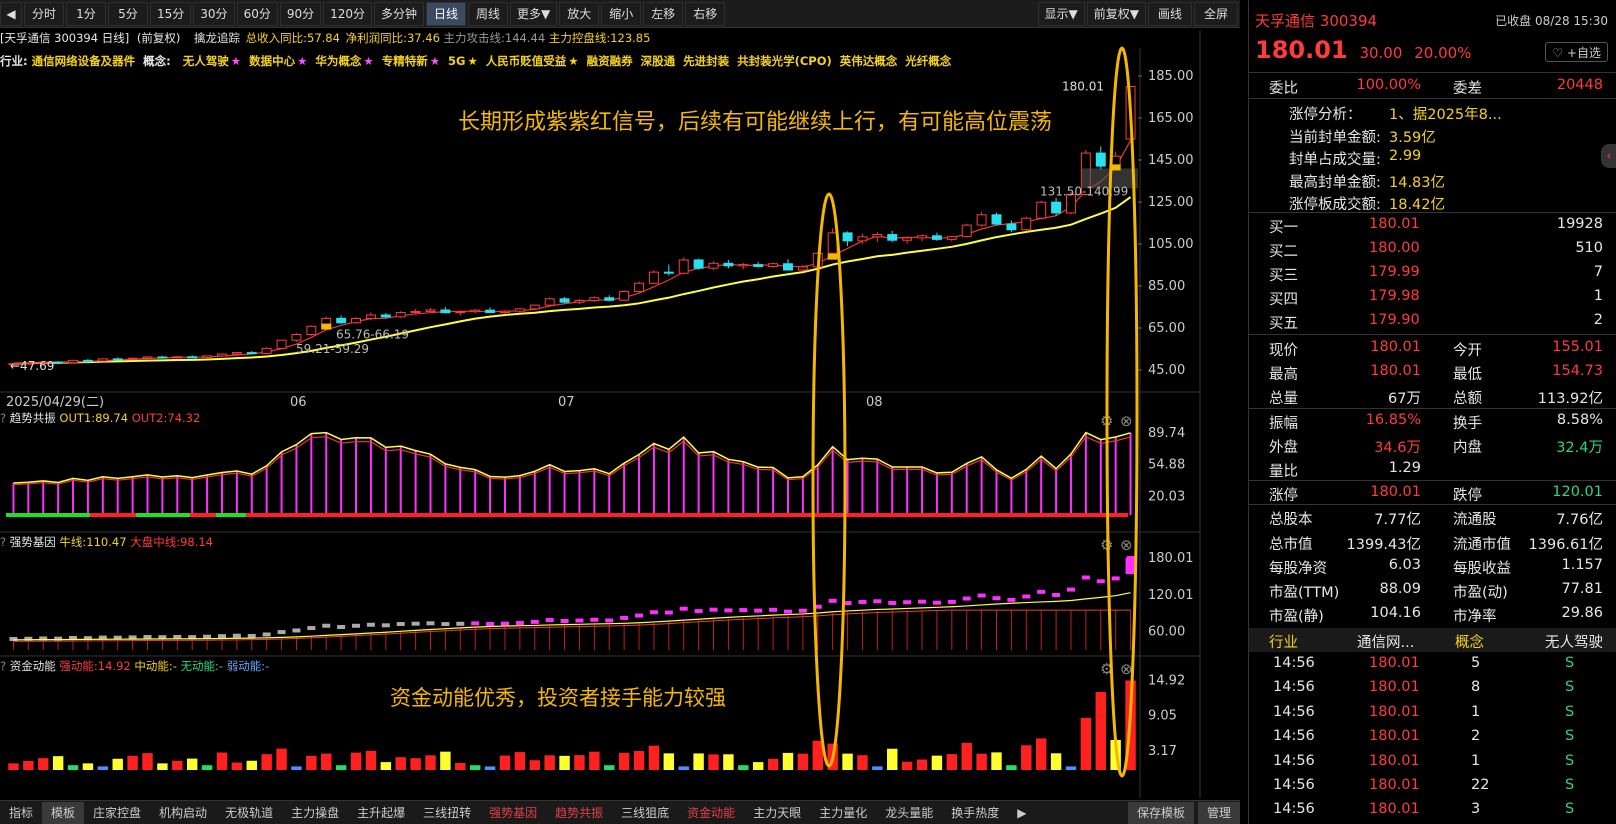 The width and height of the screenshot is (1616, 824). What do you see at coordinates (1160, 812) in the screenshot?
I see `tabbar-right-button: 保存模板` at bounding box center [1160, 812].